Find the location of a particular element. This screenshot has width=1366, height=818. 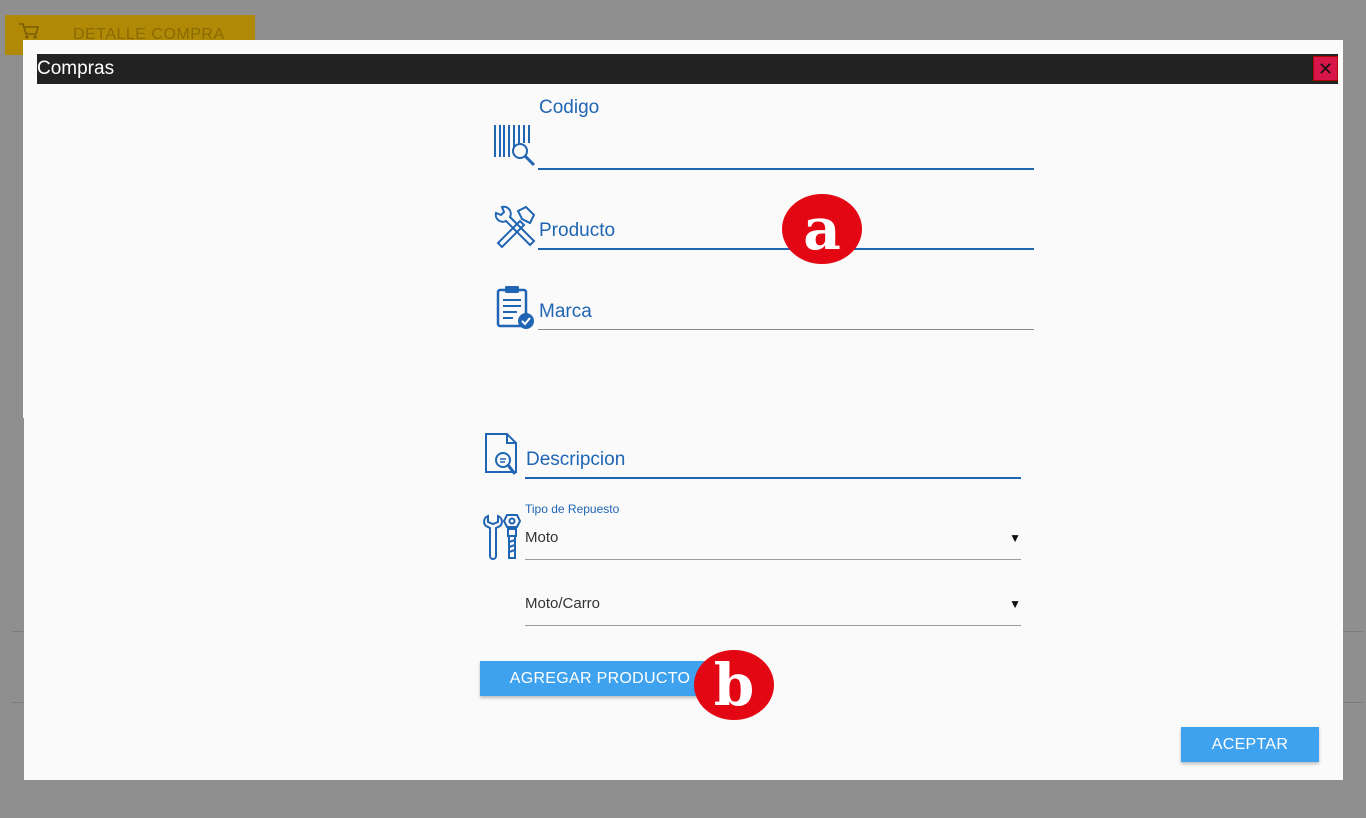

add-product-button: AGREGAR PRODUCTO is located at coordinates (600, 678).